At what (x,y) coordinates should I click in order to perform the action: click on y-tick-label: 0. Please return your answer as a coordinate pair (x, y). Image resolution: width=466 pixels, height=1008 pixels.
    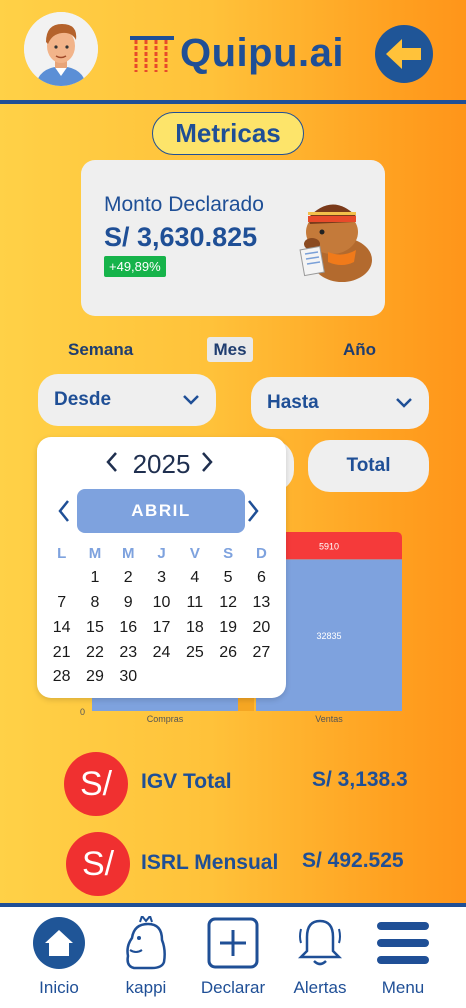
    Looking at the image, I should click on (82, 712).